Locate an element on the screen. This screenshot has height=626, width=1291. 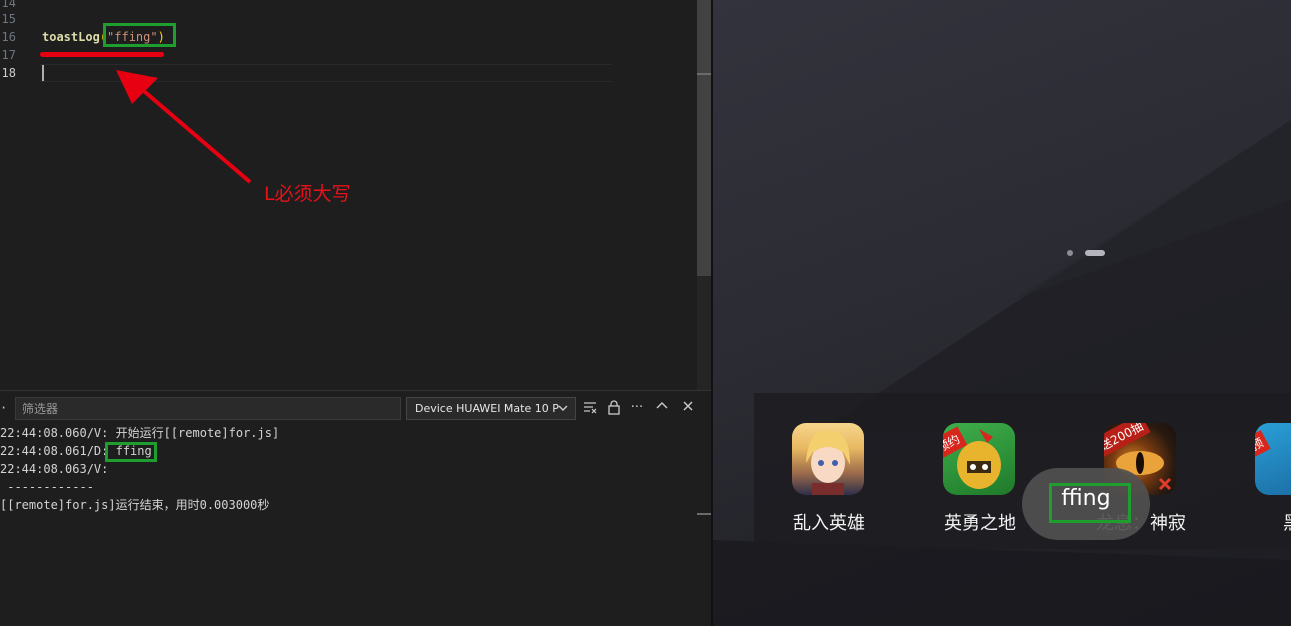
device-select: Device HUAWEI Mate 10 P is located at coordinates (491, 408).